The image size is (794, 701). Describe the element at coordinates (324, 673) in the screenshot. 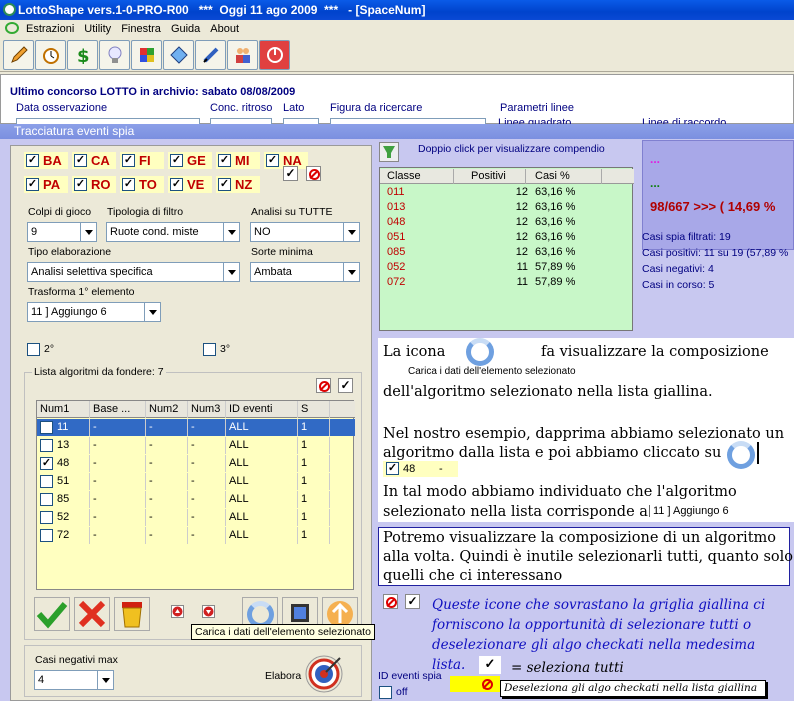

I see `elabora-button` at that location.